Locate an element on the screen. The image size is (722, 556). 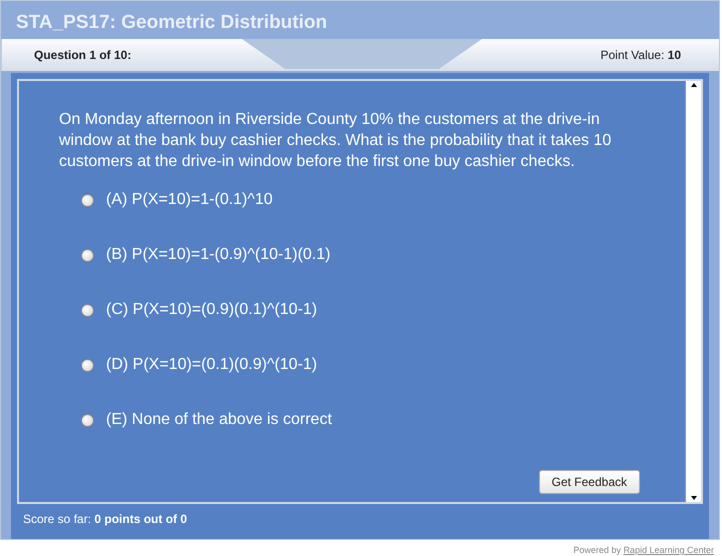
scrollbar is located at coordinates (693, 291).